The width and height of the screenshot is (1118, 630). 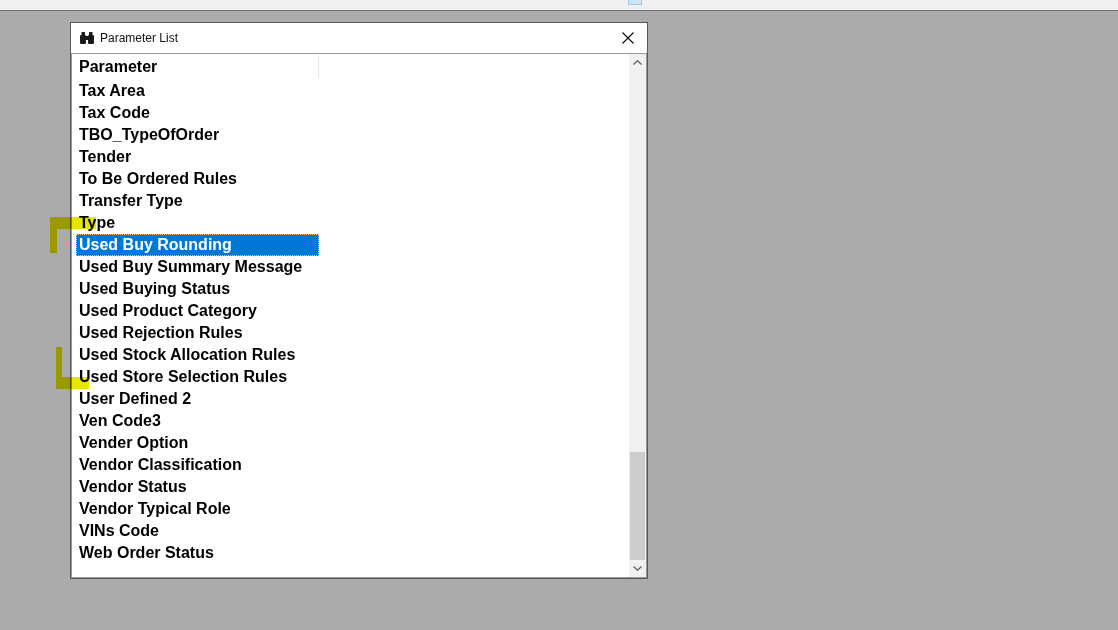 What do you see at coordinates (197, 267) in the screenshot?
I see `list-item: Used Buy Summary Message` at bounding box center [197, 267].